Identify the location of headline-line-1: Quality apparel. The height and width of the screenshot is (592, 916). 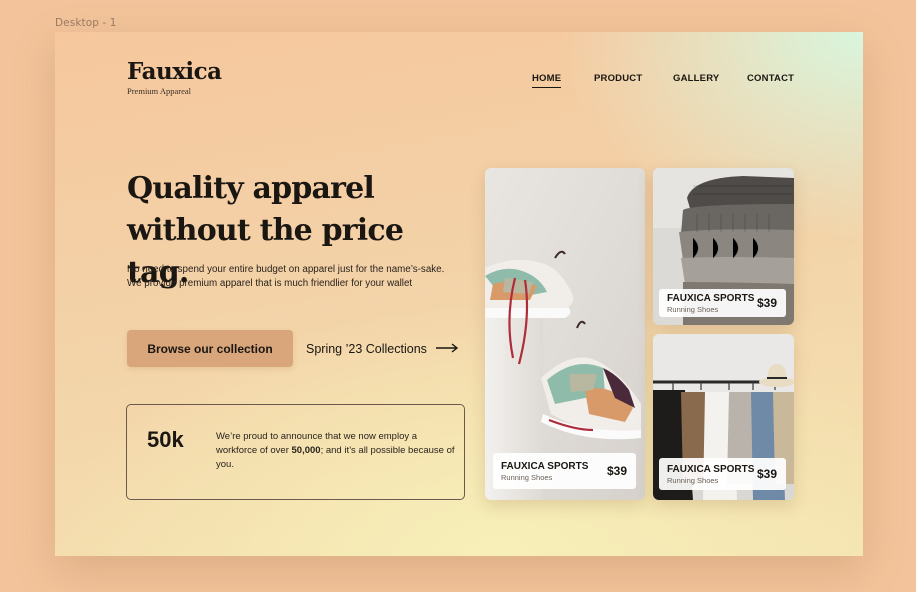
(251, 188).